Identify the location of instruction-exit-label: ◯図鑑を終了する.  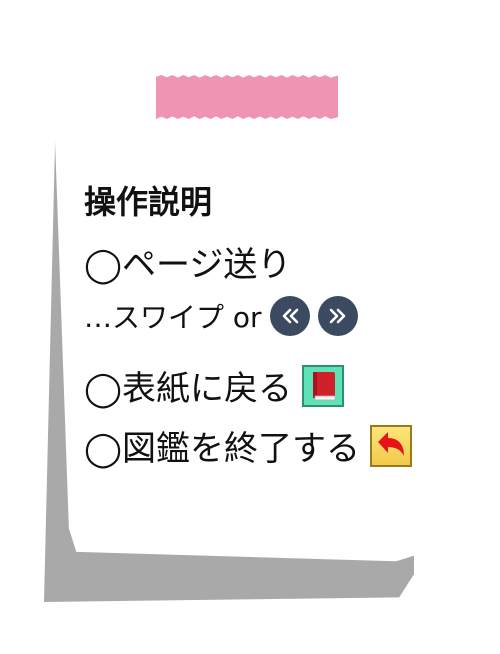
(222, 449).